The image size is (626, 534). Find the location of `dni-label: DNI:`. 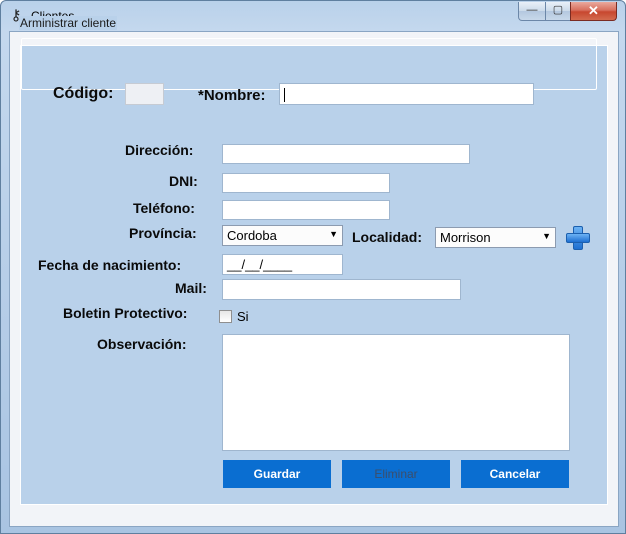

dni-label: DNI: is located at coordinates (183, 181).